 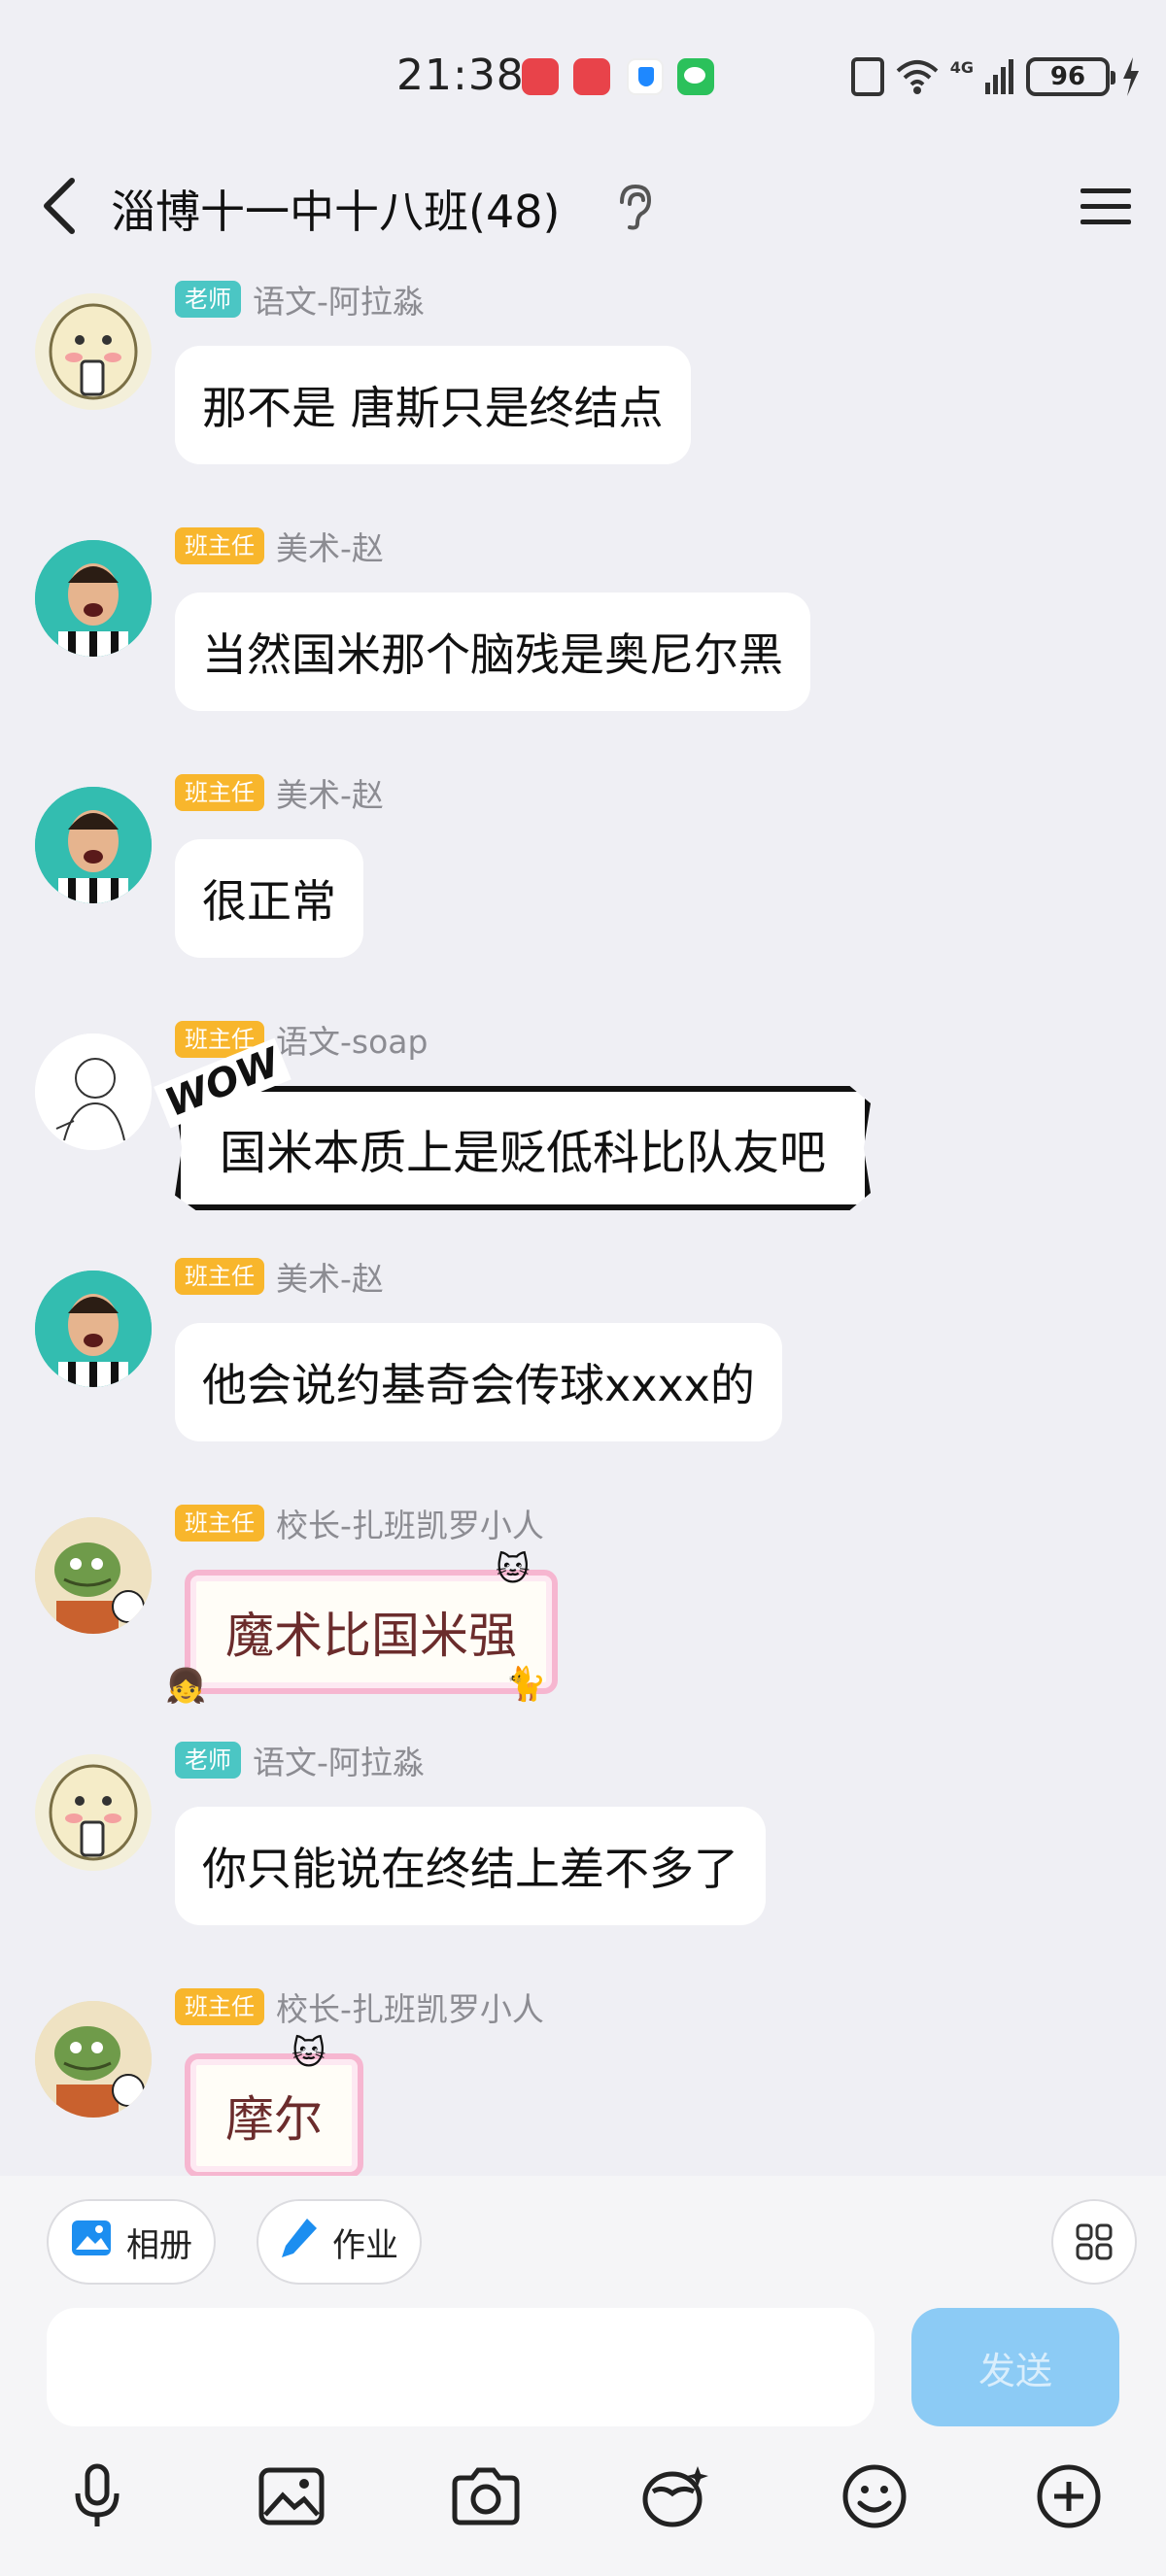 I want to click on message-bubble: 很正常, so click(x=269, y=898).